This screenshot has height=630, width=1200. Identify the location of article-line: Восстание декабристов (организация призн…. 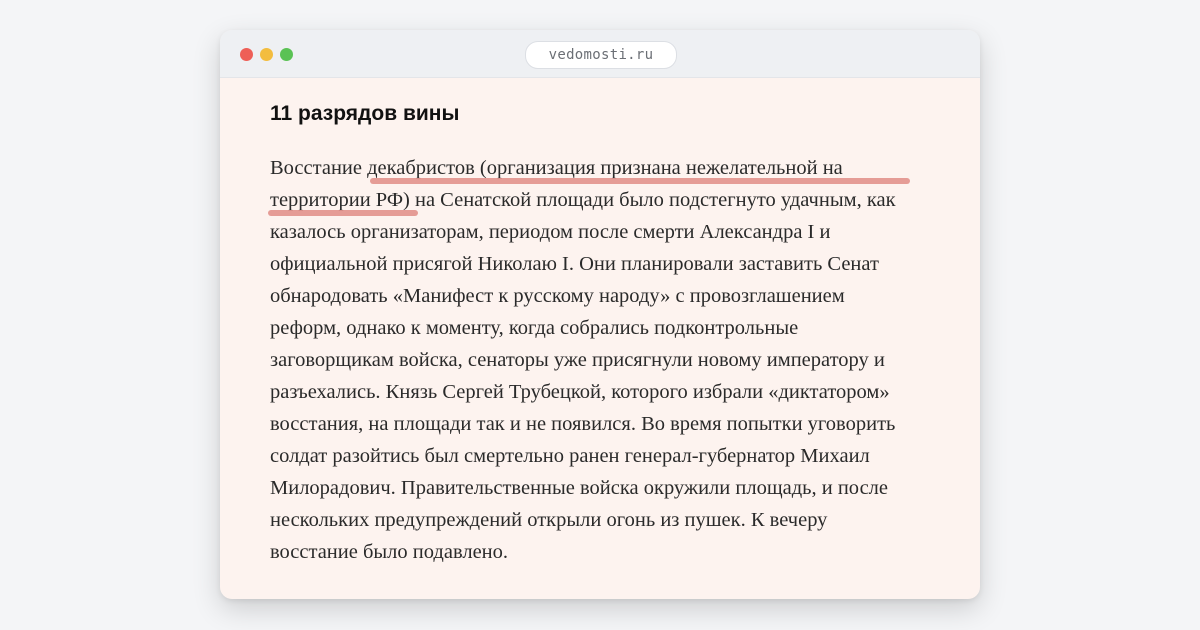
(620, 168).